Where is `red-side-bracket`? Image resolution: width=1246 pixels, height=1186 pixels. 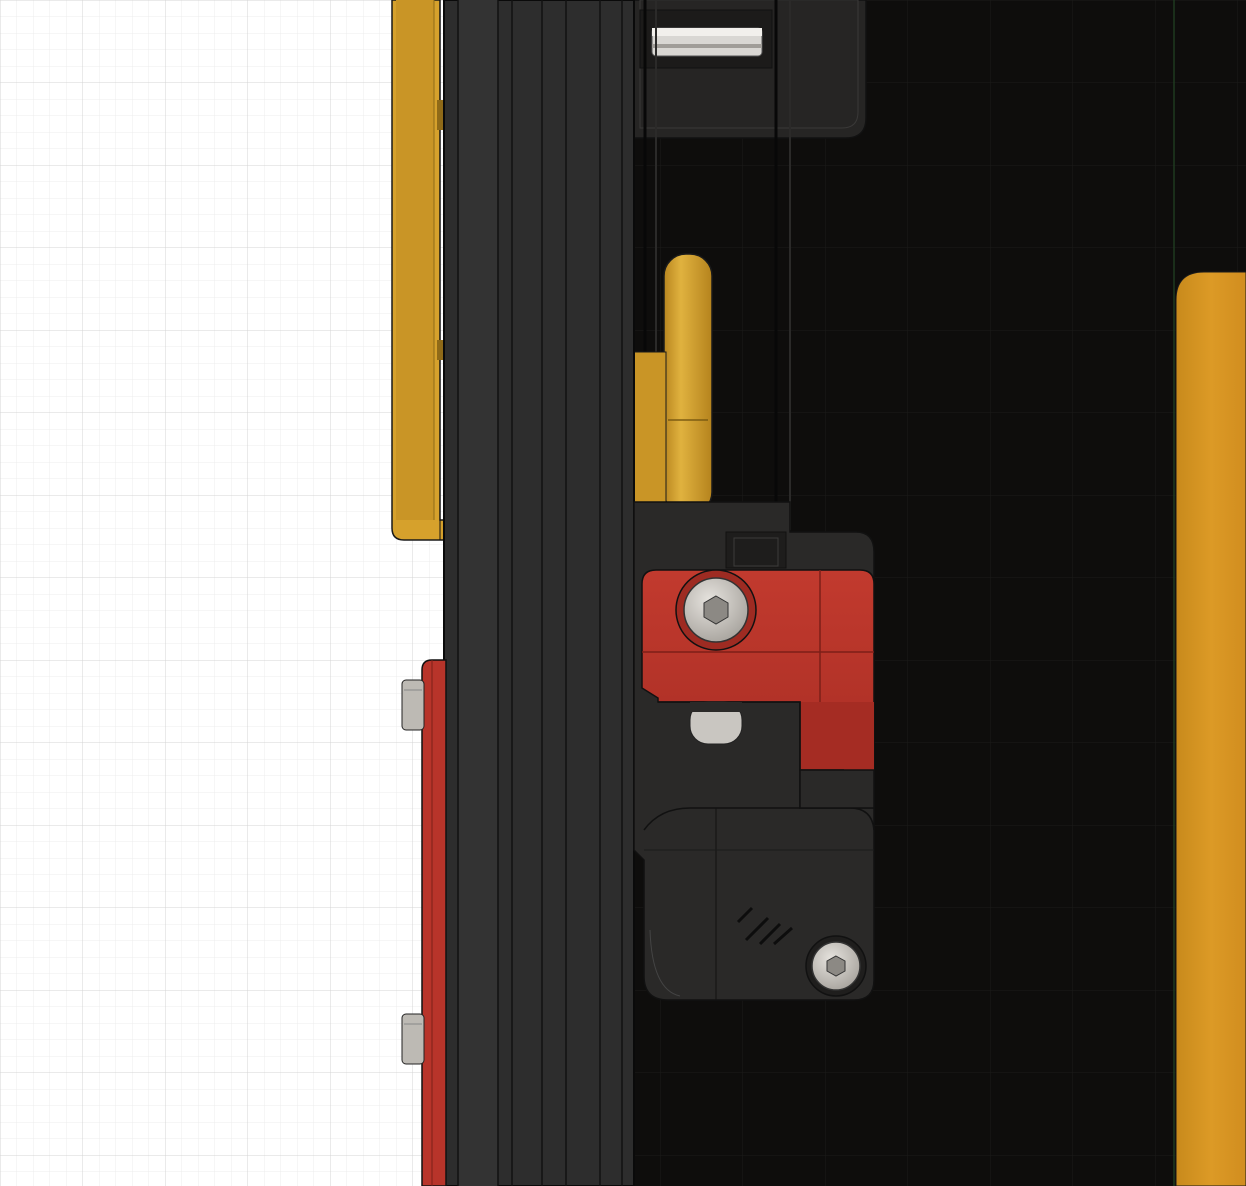
red-side-bracket is located at coordinates (434, 922).